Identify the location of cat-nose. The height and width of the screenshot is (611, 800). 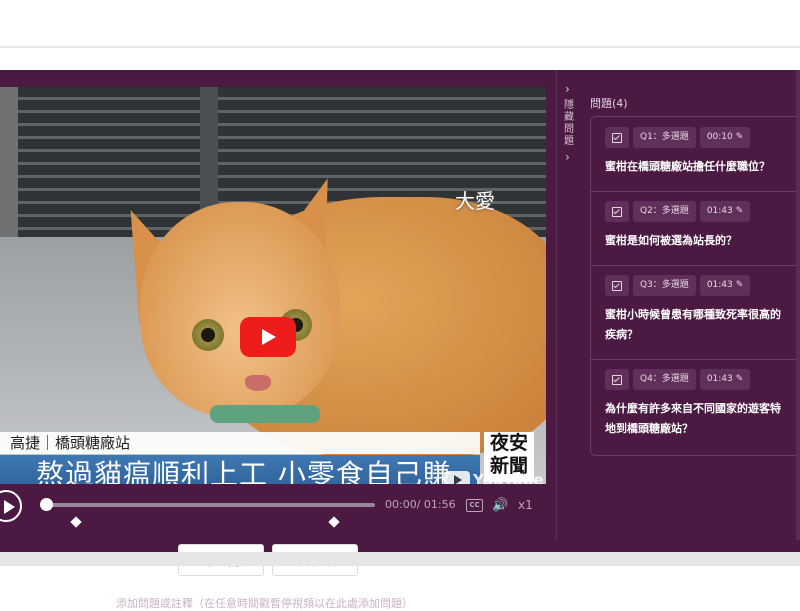
(258, 383).